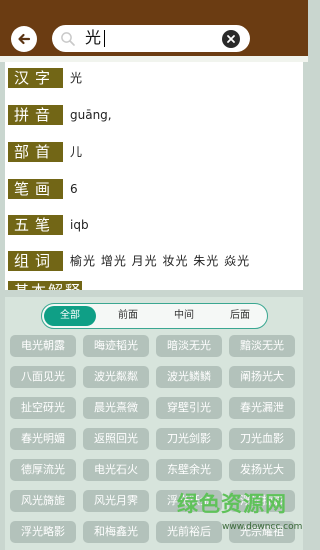 The width and height of the screenshot is (320, 550). Describe the element at coordinates (189, 439) in the screenshot. I see `idiom-item: 刀光剑影` at that location.